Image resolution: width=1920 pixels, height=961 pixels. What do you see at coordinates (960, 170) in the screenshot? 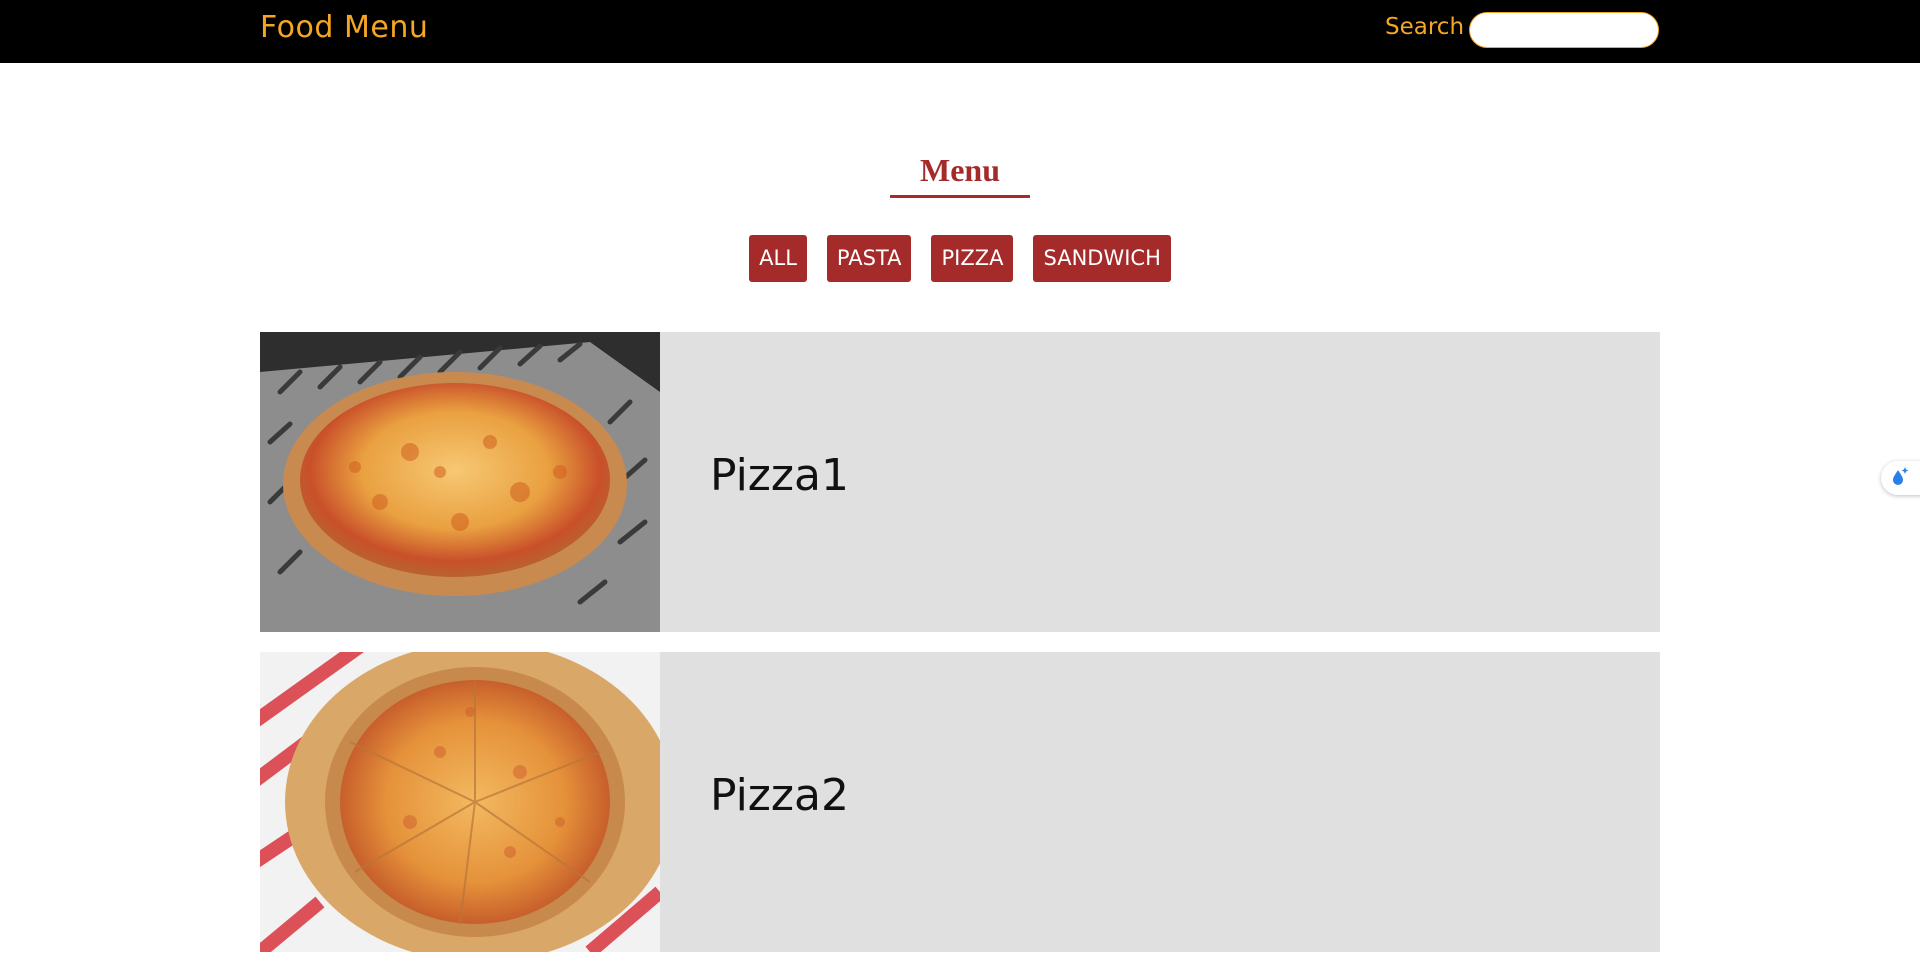
I see `menu-heading: Menu` at bounding box center [960, 170].